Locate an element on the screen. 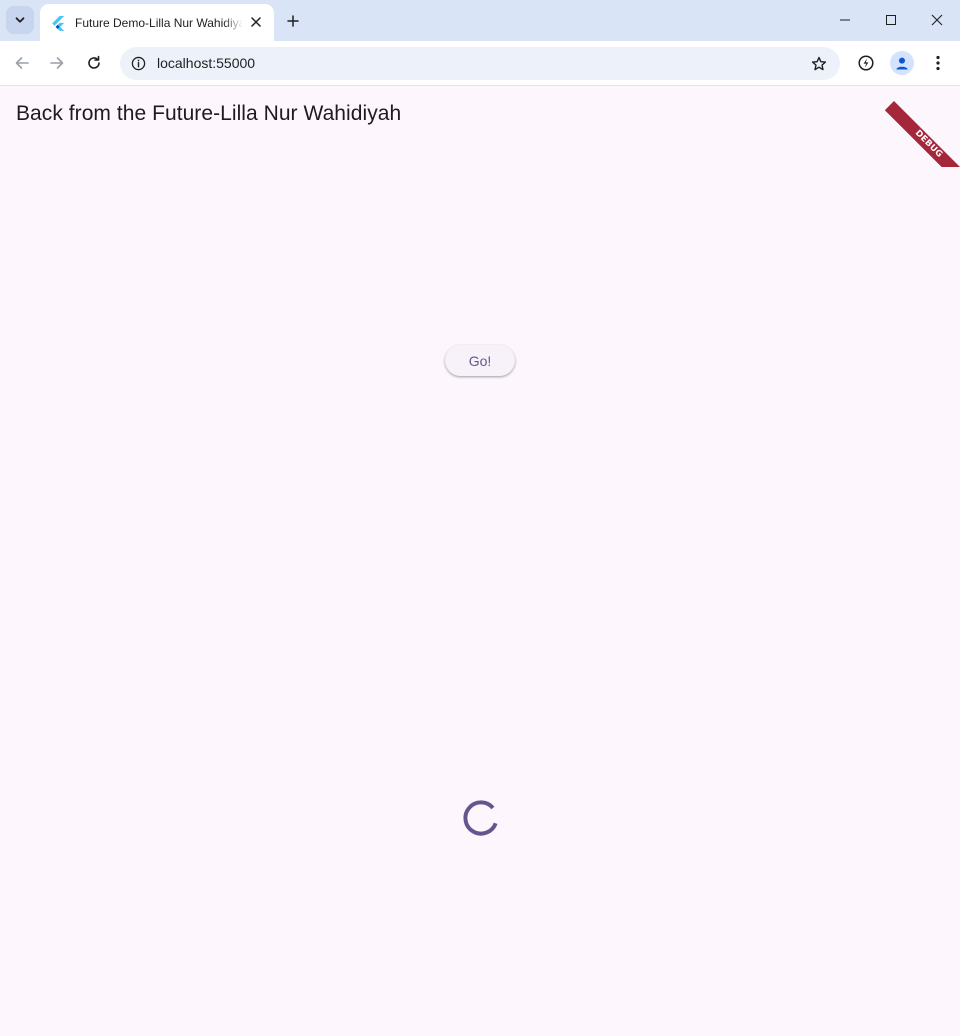 Image resolution: width=960 pixels, height=1036 pixels. person-icon is located at coordinates (902, 63).